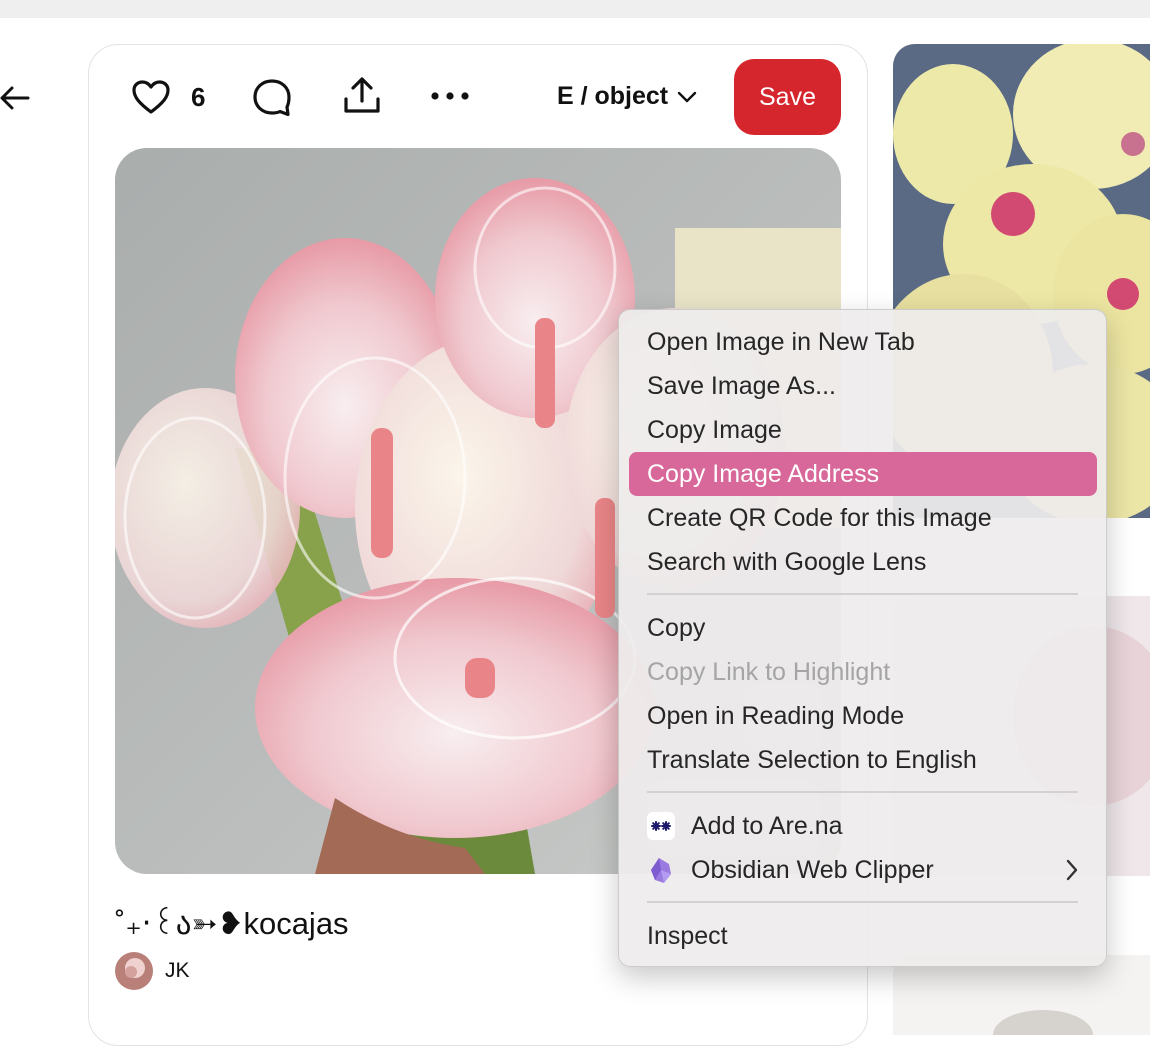 This screenshot has width=1150, height=1046. I want to click on chevron-right-icon, so click(1072, 870).